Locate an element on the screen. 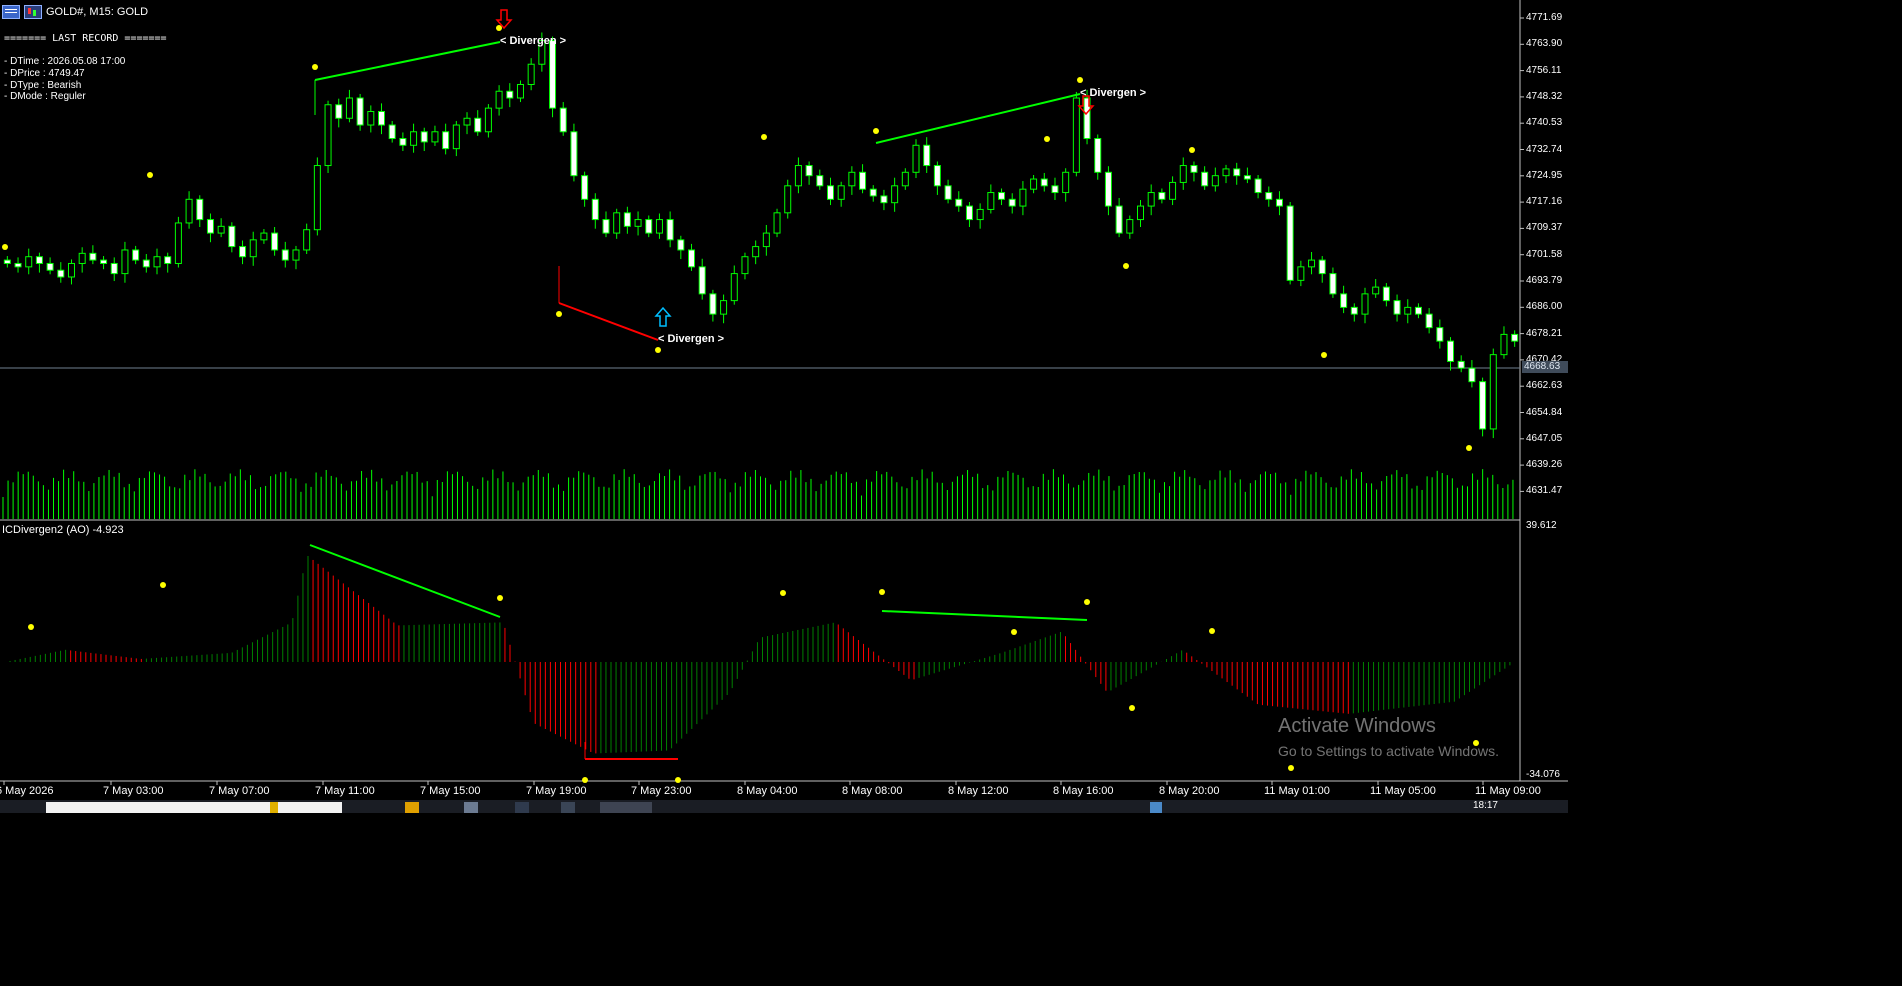  price-axis-label: 4654.84 is located at coordinates (1544, 412).